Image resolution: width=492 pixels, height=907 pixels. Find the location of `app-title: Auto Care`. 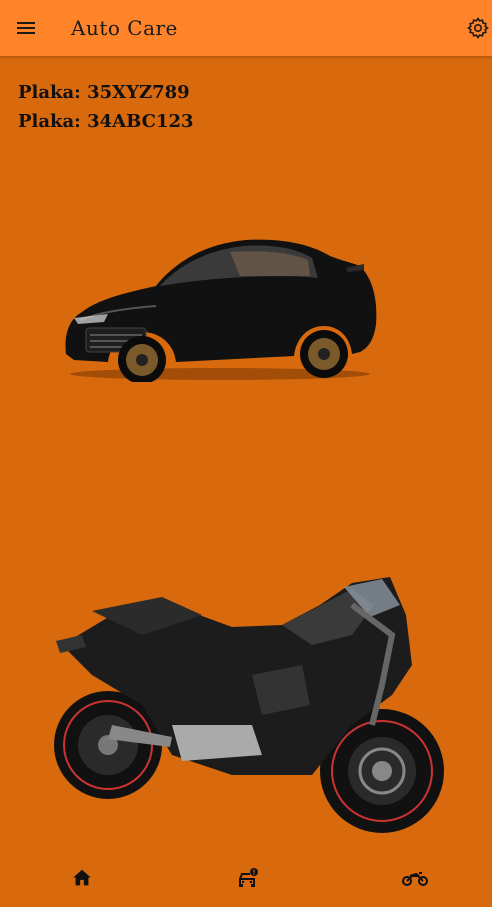

app-title: Auto Care is located at coordinates (124, 28).